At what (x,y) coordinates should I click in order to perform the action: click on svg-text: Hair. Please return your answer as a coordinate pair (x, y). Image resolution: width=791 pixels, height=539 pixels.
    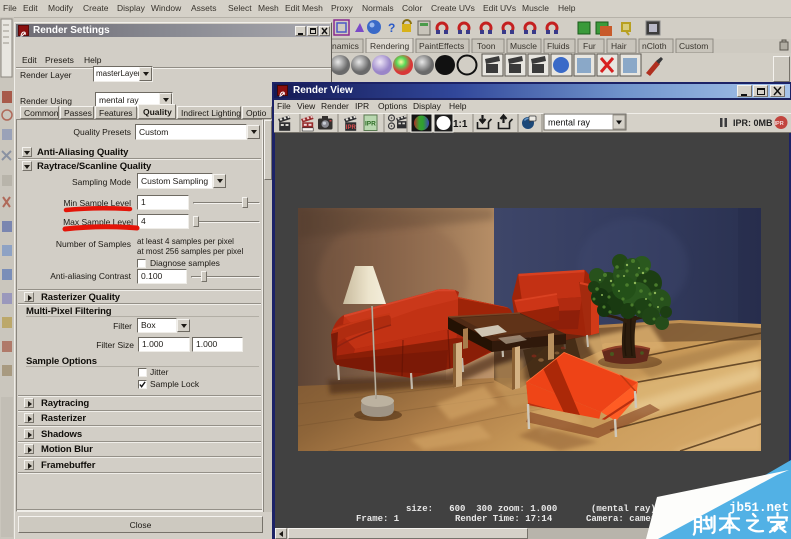
    Looking at the image, I should click on (619, 46).